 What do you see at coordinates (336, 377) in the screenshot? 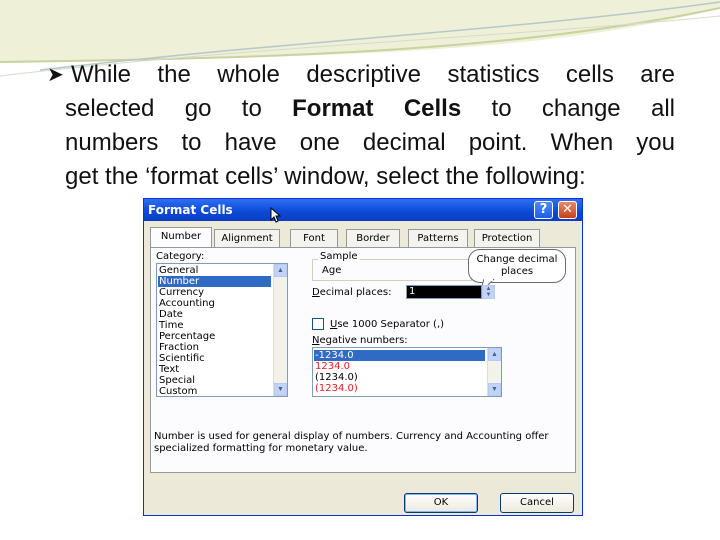
I see `negative-option-parens: (1234.0)` at bounding box center [336, 377].